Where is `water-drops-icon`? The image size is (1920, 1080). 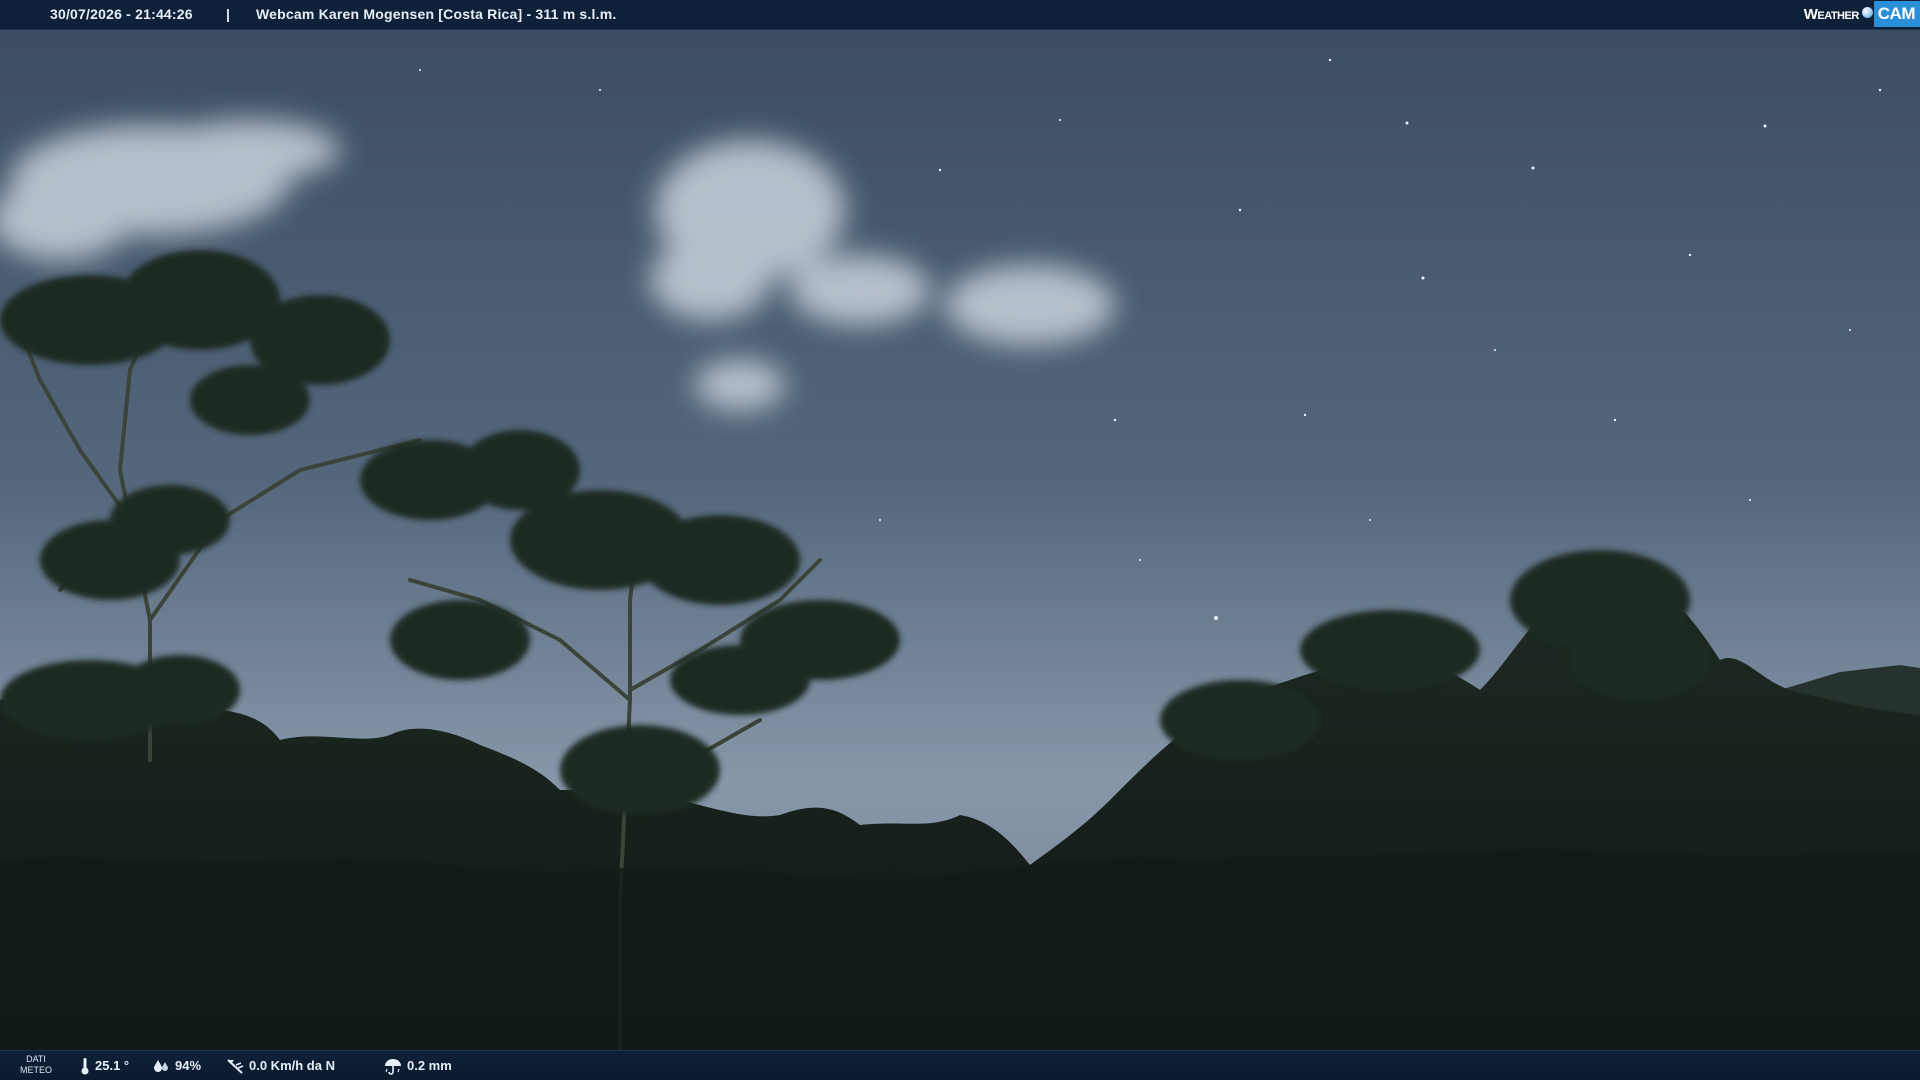
water-drops-icon is located at coordinates (161, 1065).